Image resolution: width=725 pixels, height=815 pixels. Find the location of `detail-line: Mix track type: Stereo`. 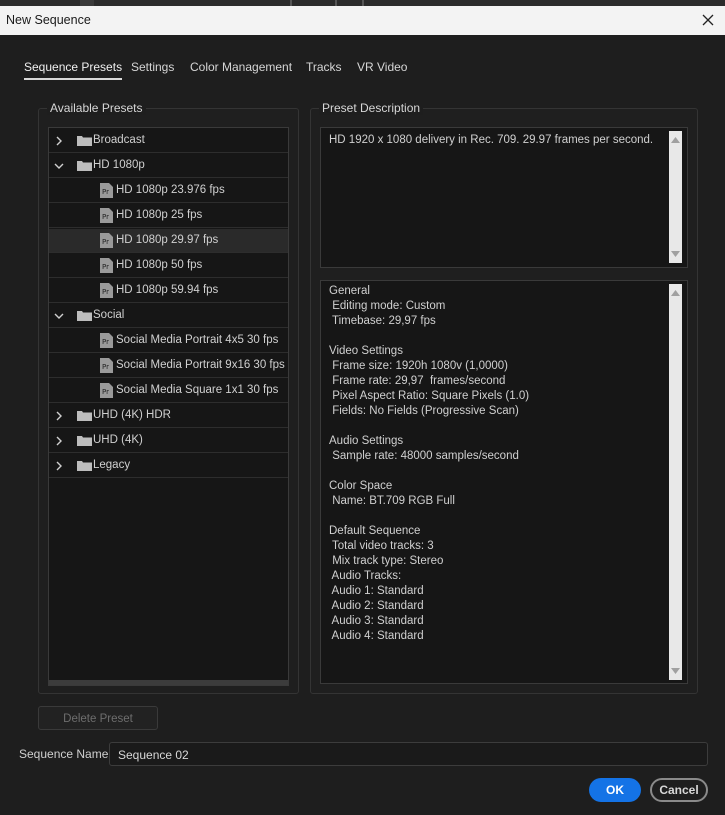

detail-line: Mix track type: Stereo is located at coordinates (386, 561).